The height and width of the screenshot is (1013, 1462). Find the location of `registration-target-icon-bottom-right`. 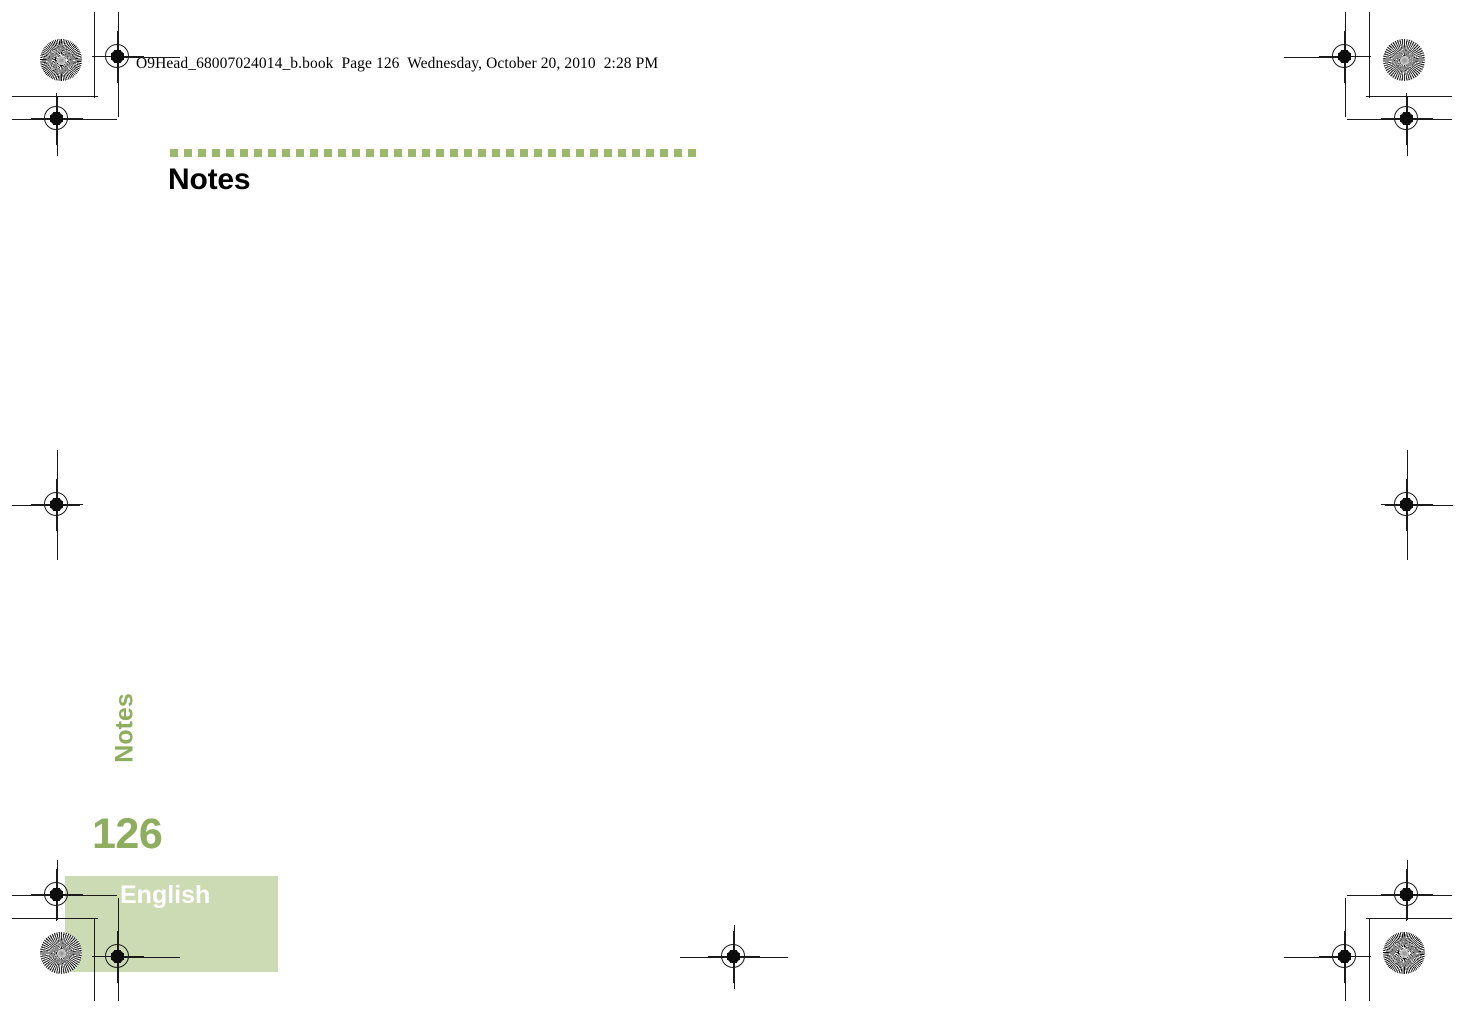

registration-target-icon-bottom-right is located at coordinates (1345, 957).